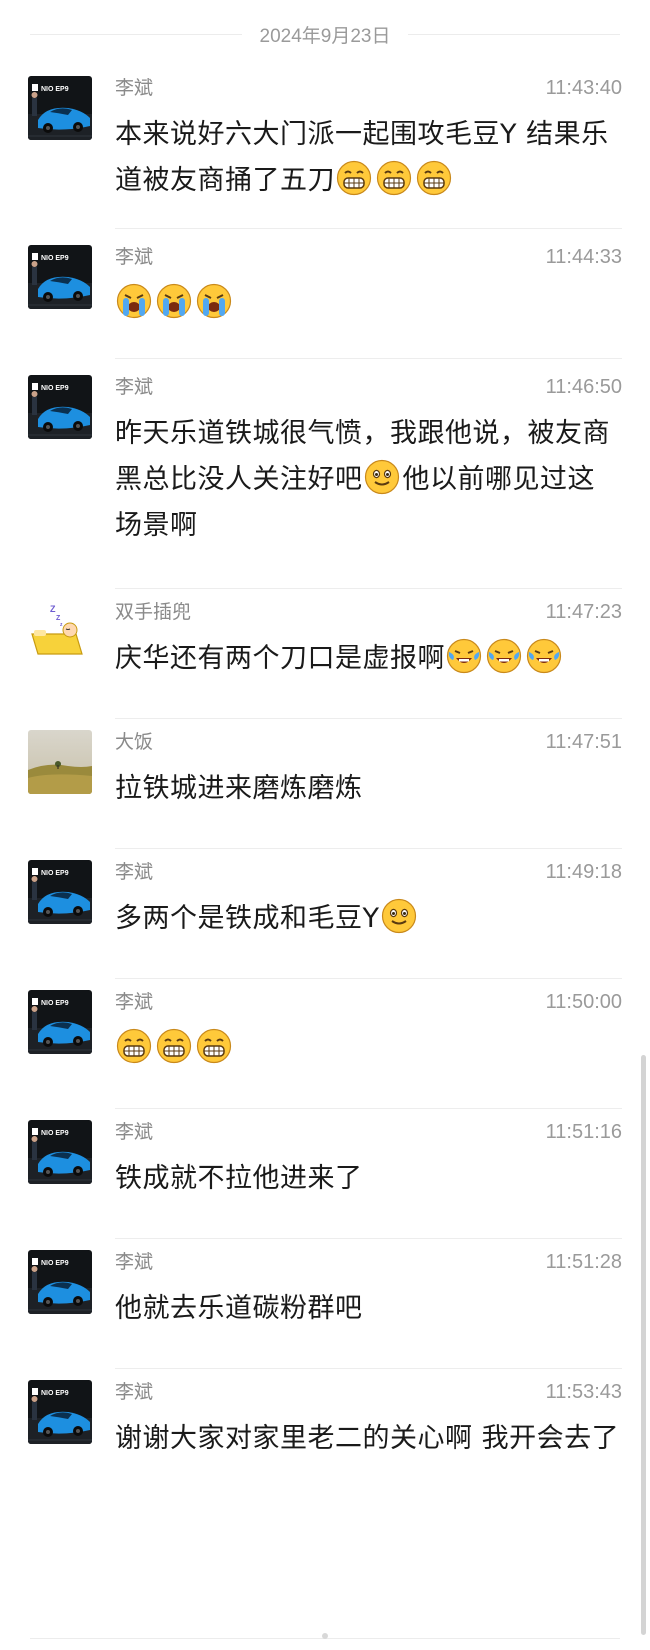 The height and width of the screenshot is (1650, 650). I want to click on date-separator-line-right, so click(514, 34).